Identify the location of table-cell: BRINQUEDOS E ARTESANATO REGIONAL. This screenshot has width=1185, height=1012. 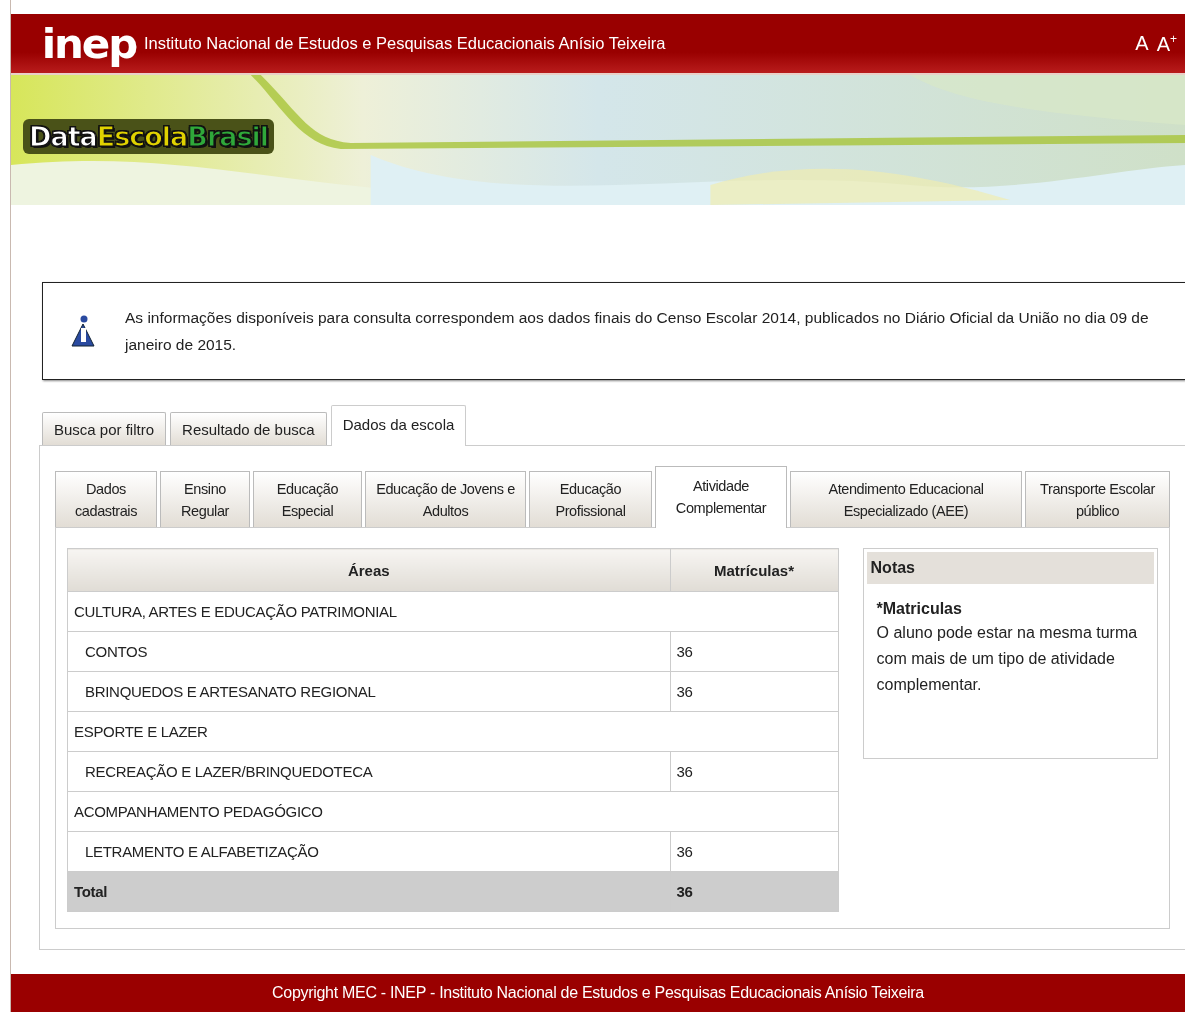
(369, 691).